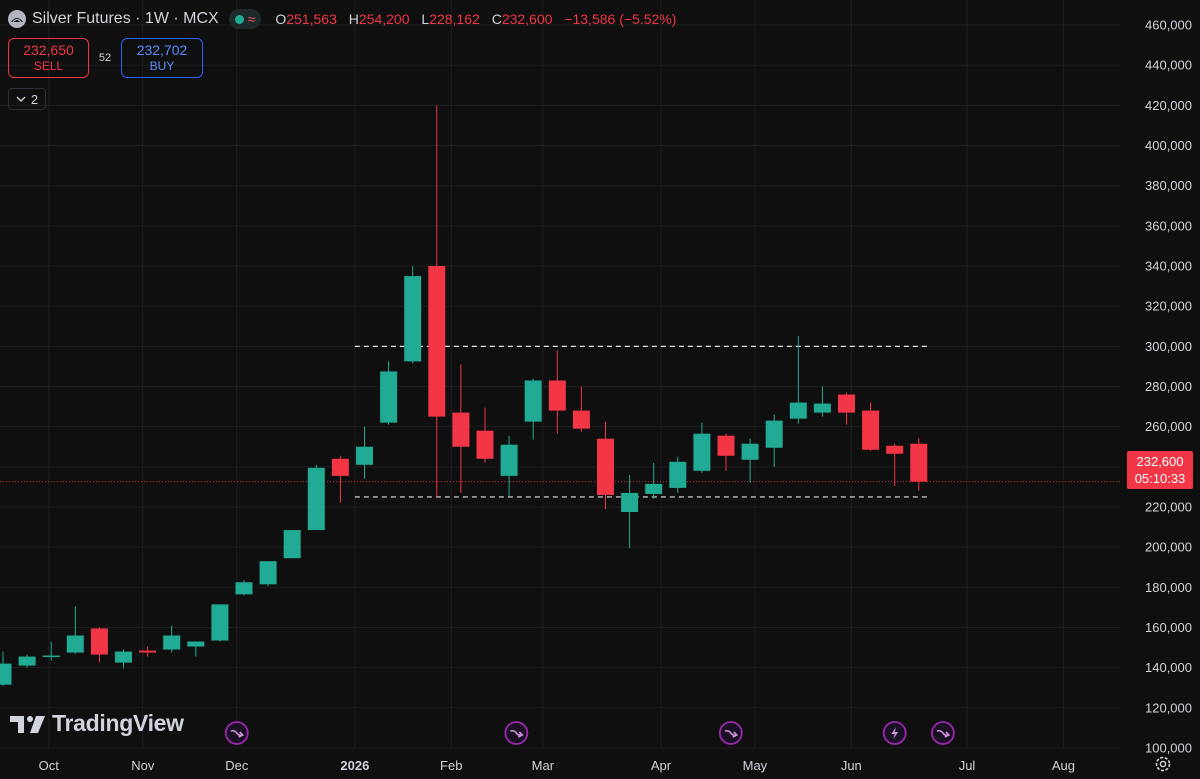 The image size is (1200, 779). What do you see at coordinates (1160, 470) in the screenshot?
I see `last-price-badge: 232,600 05:10:33` at bounding box center [1160, 470].